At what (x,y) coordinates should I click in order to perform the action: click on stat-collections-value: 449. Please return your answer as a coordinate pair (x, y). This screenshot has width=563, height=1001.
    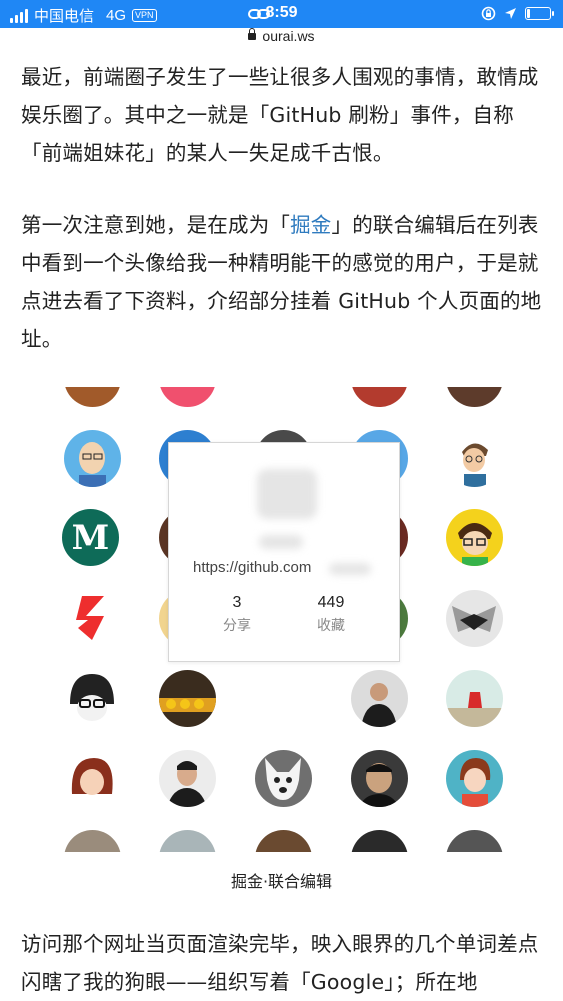
    Looking at the image, I should click on (331, 602).